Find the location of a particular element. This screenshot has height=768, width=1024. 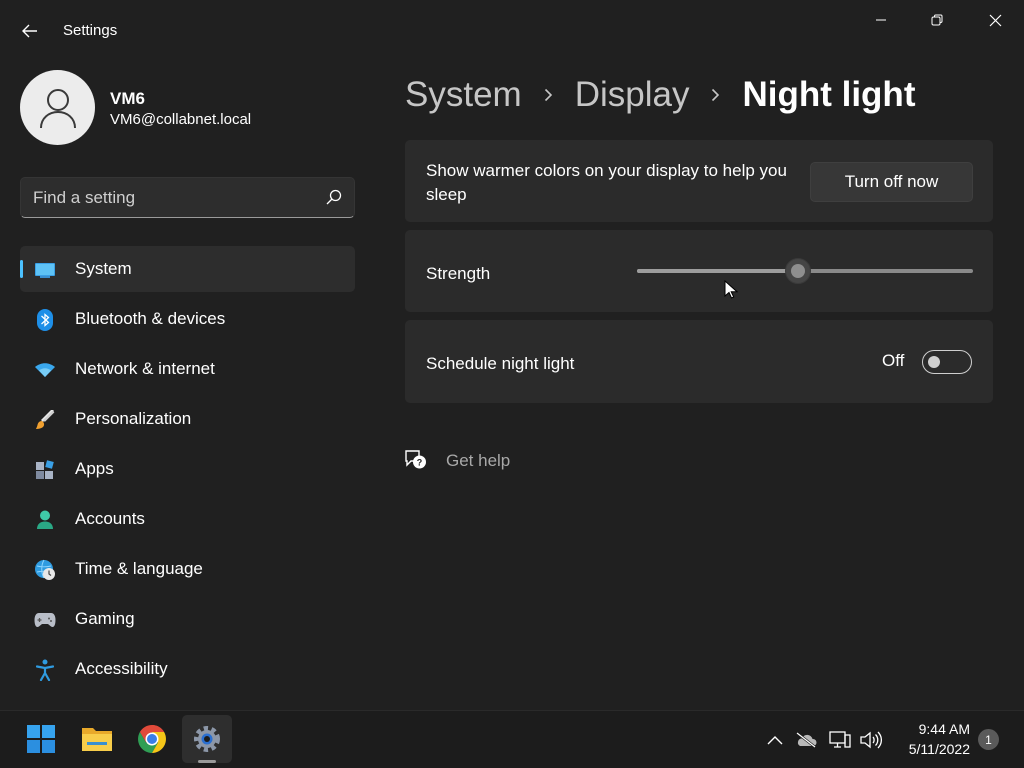

bluetooth-icon is located at coordinates (45, 320).